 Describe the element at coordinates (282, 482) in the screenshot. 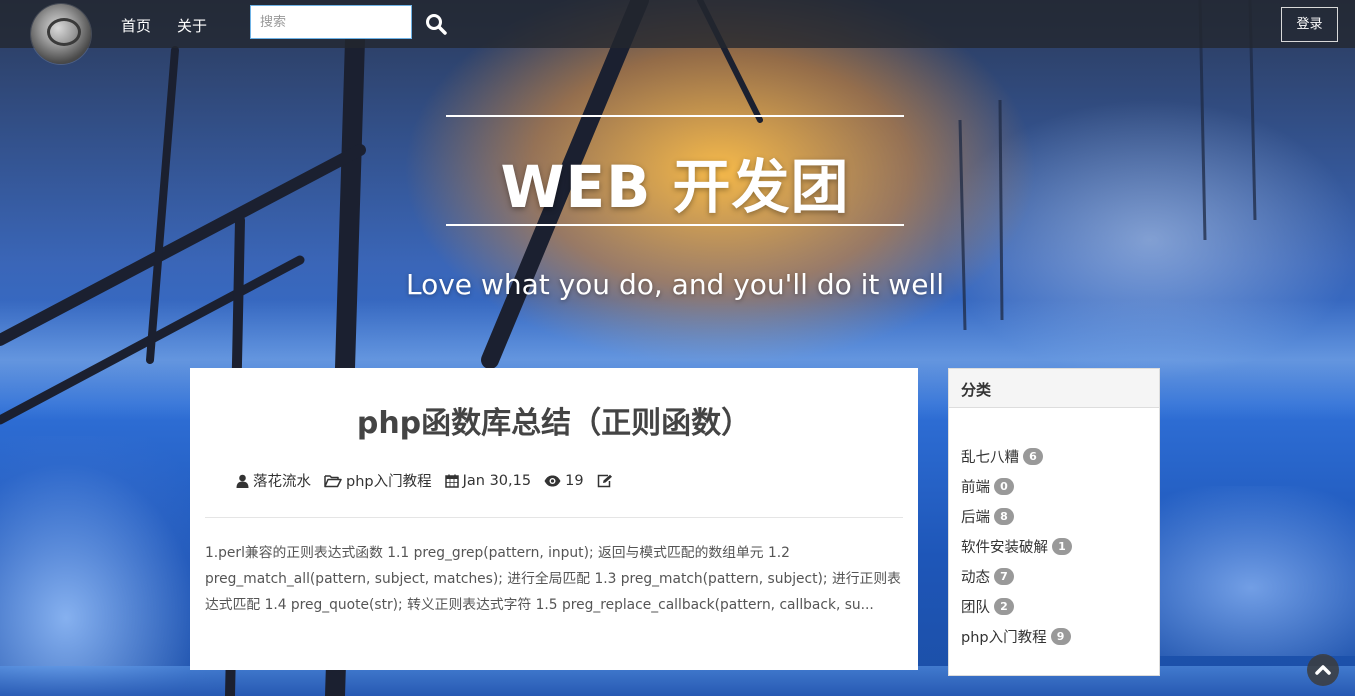

I see `post-author-name: 落花流水` at that location.